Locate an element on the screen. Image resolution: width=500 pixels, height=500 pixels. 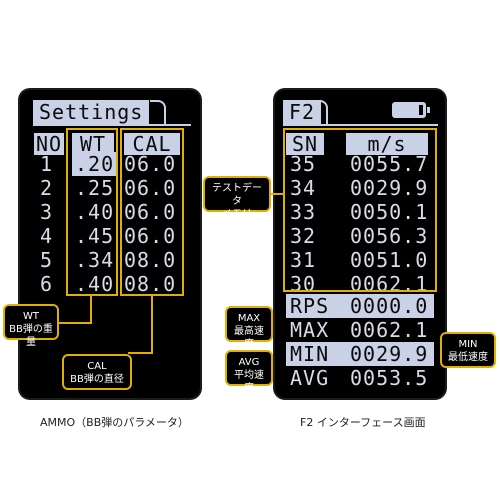
max-callout-desc: 最高速度 is located at coordinates (249, 338).